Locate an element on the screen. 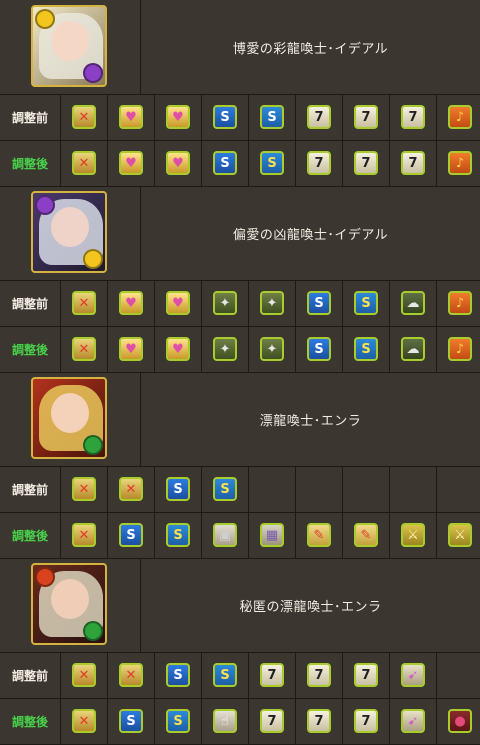 This screenshot has height=745, width=480. awakening-glyph: ☁ is located at coordinates (413, 349).